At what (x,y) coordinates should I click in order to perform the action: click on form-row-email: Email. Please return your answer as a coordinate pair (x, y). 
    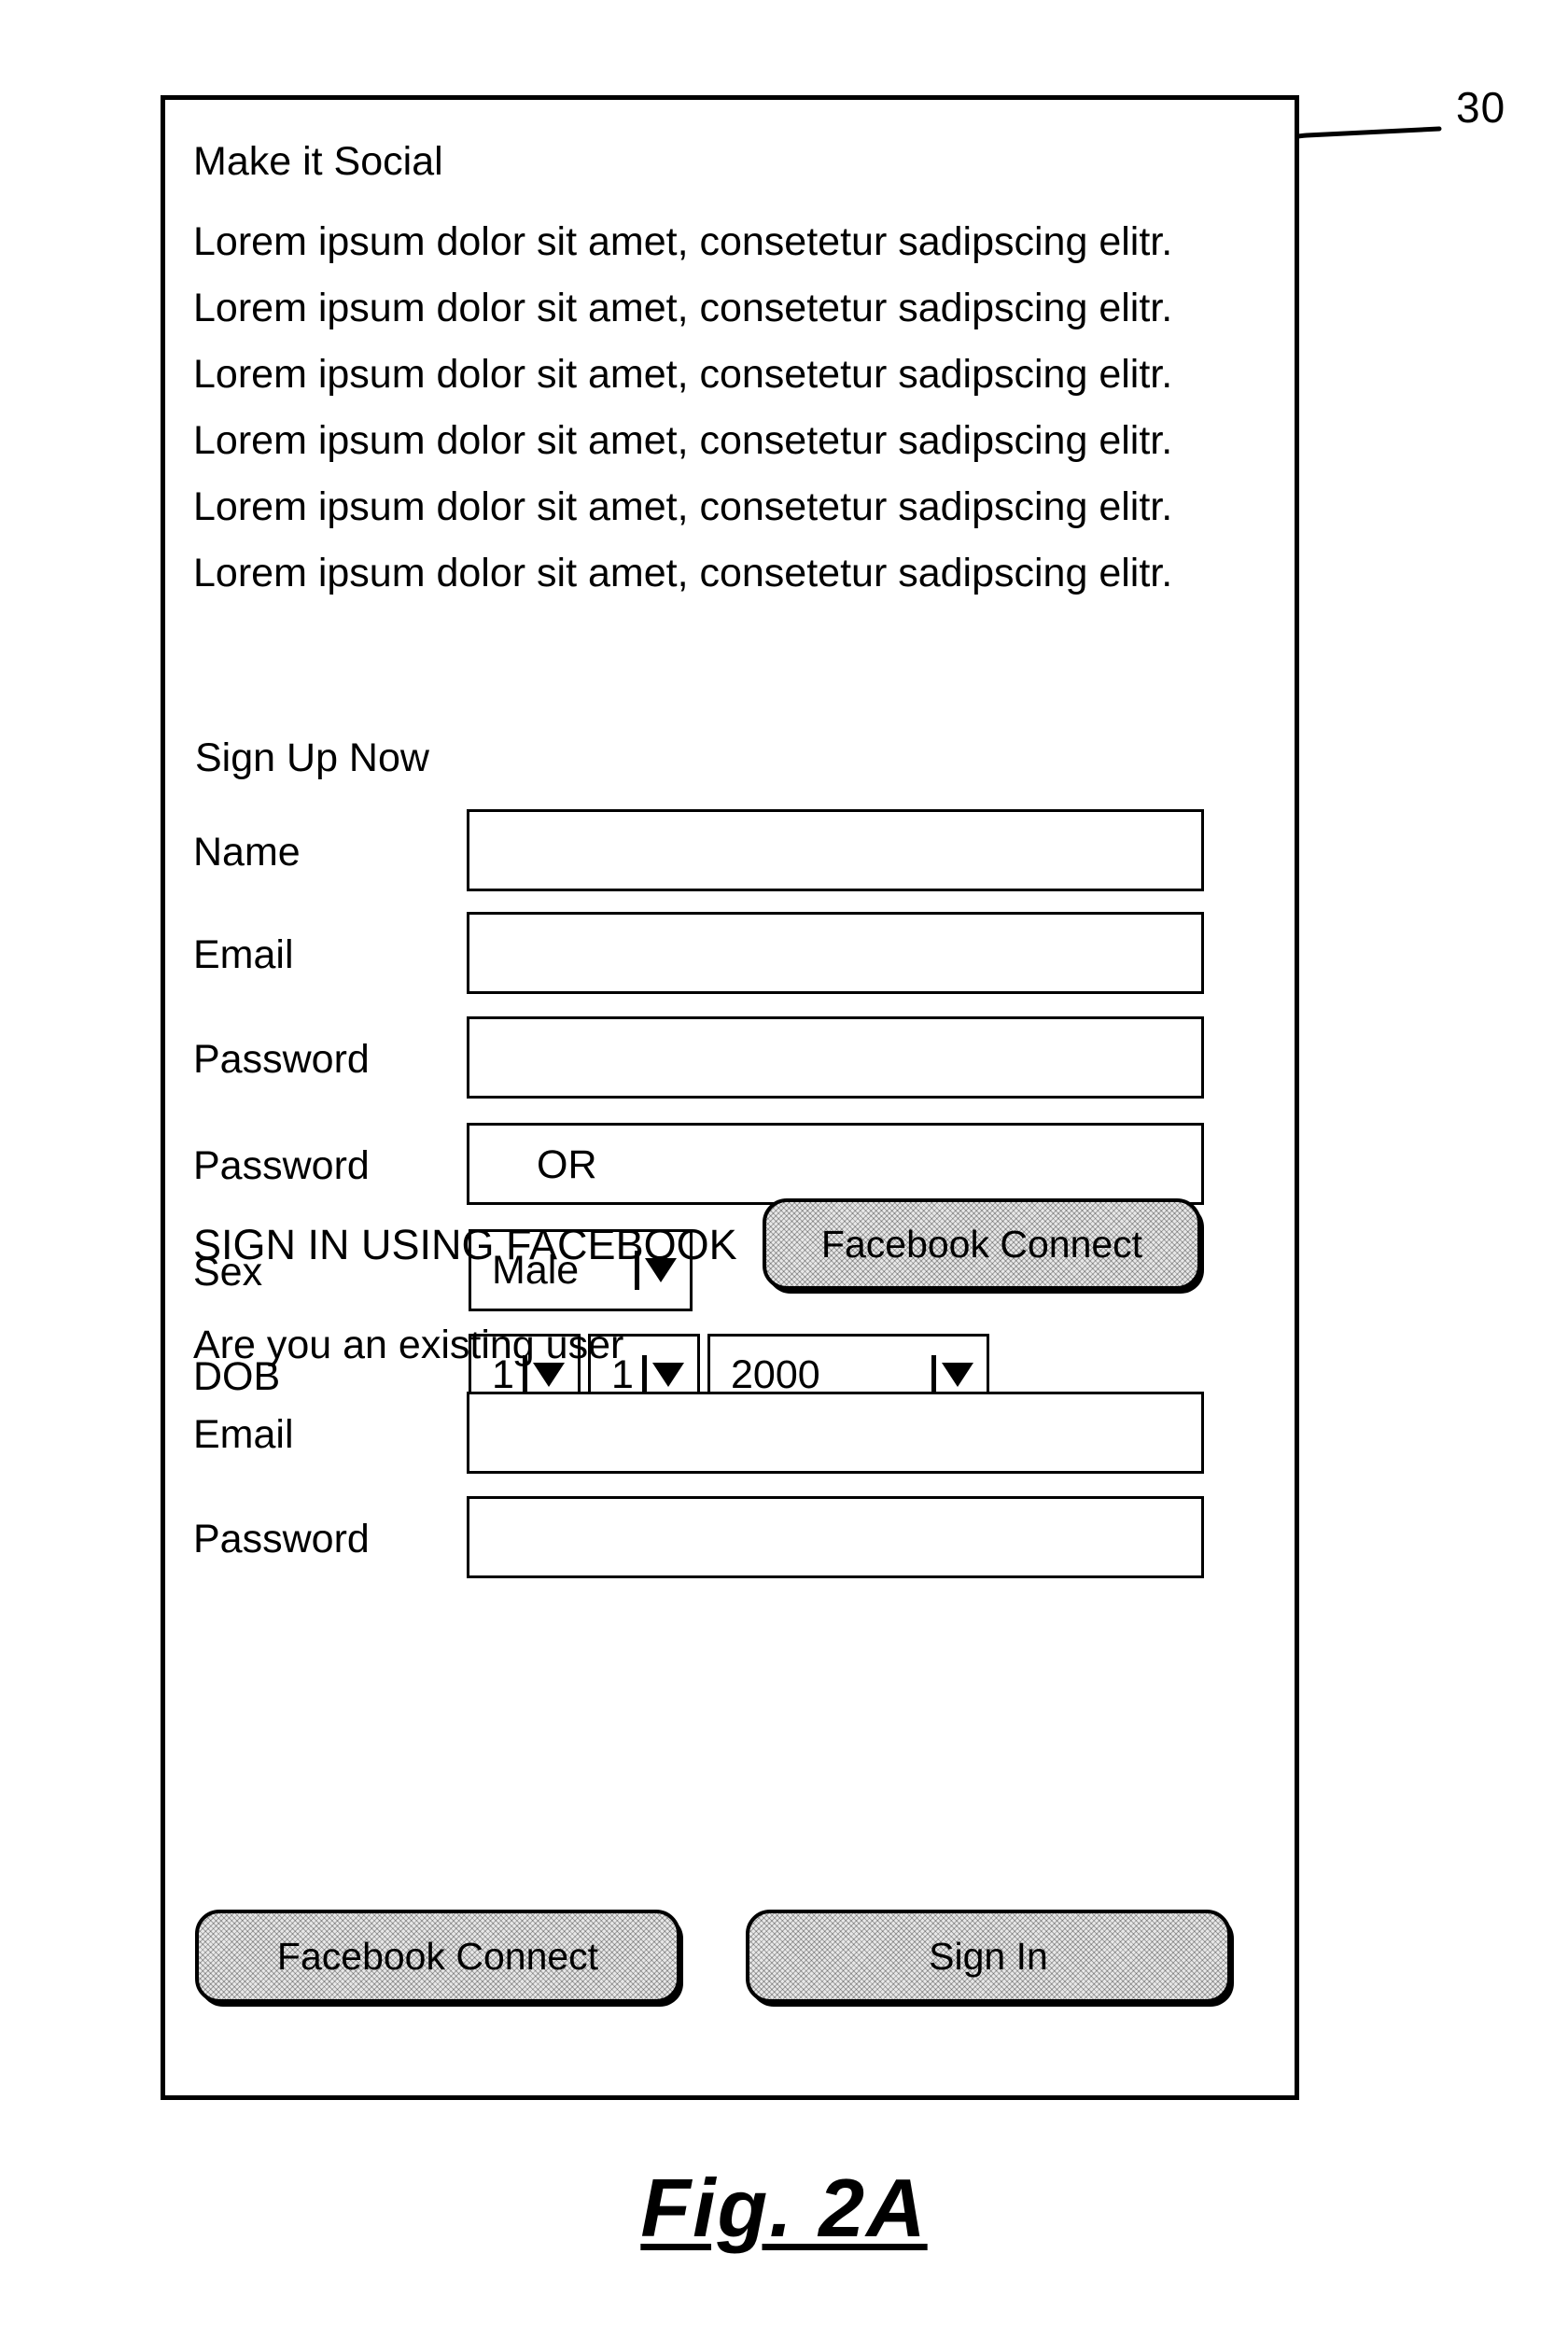
    Looking at the image, I should click on (732, 955).